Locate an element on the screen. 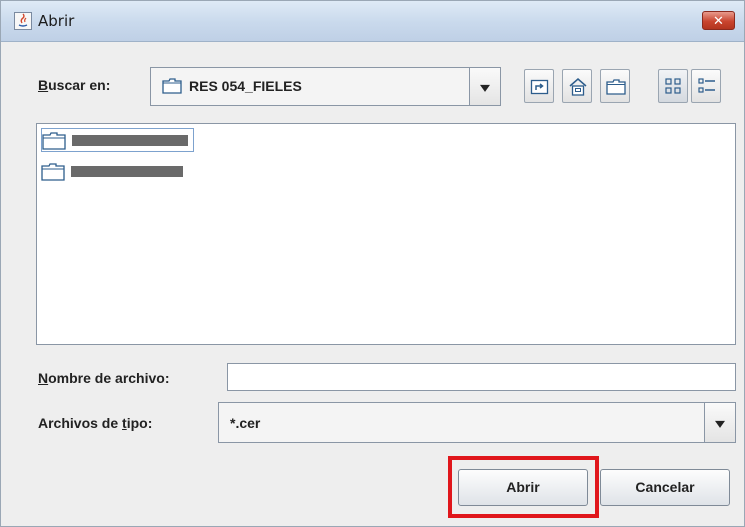  home-icon is located at coordinates (578, 87).